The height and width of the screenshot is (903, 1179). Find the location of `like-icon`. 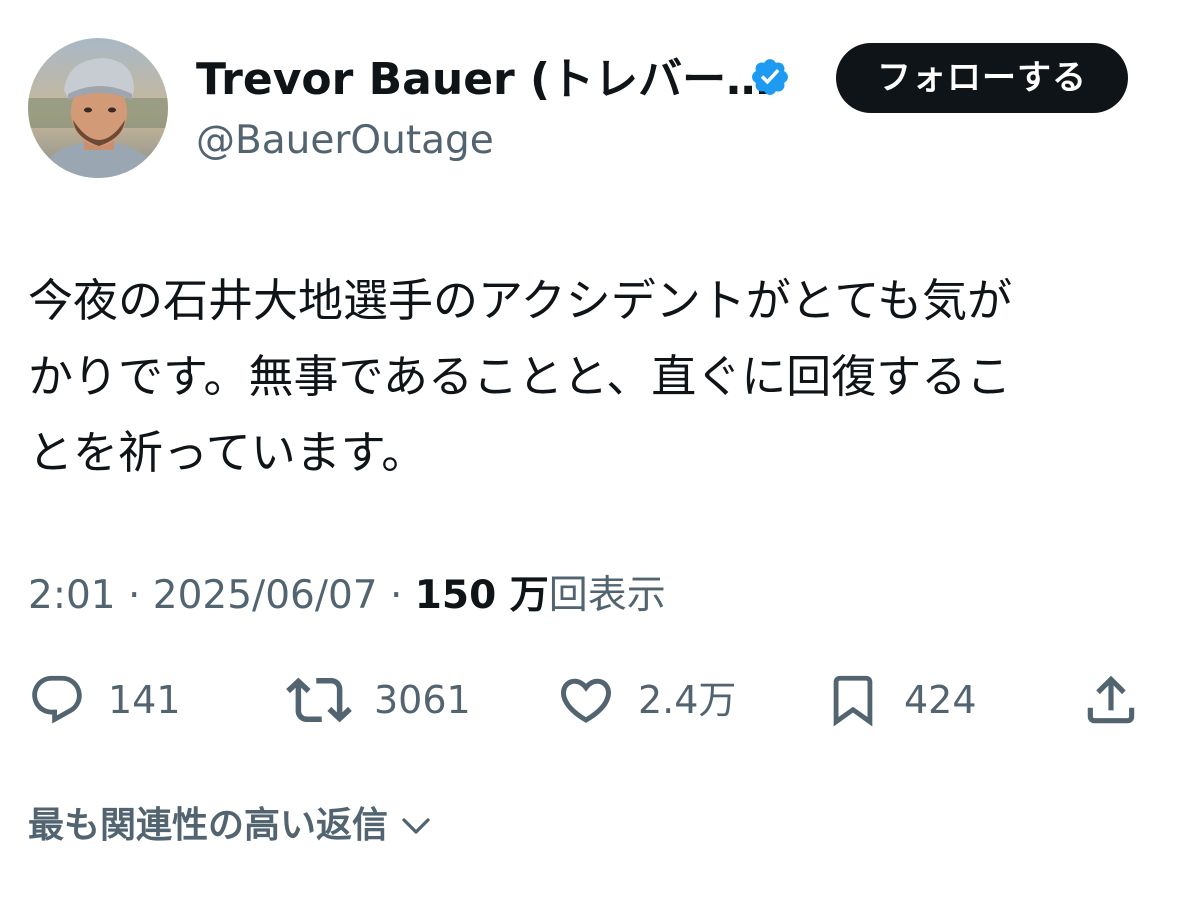

like-icon is located at coordinates (586, 700).